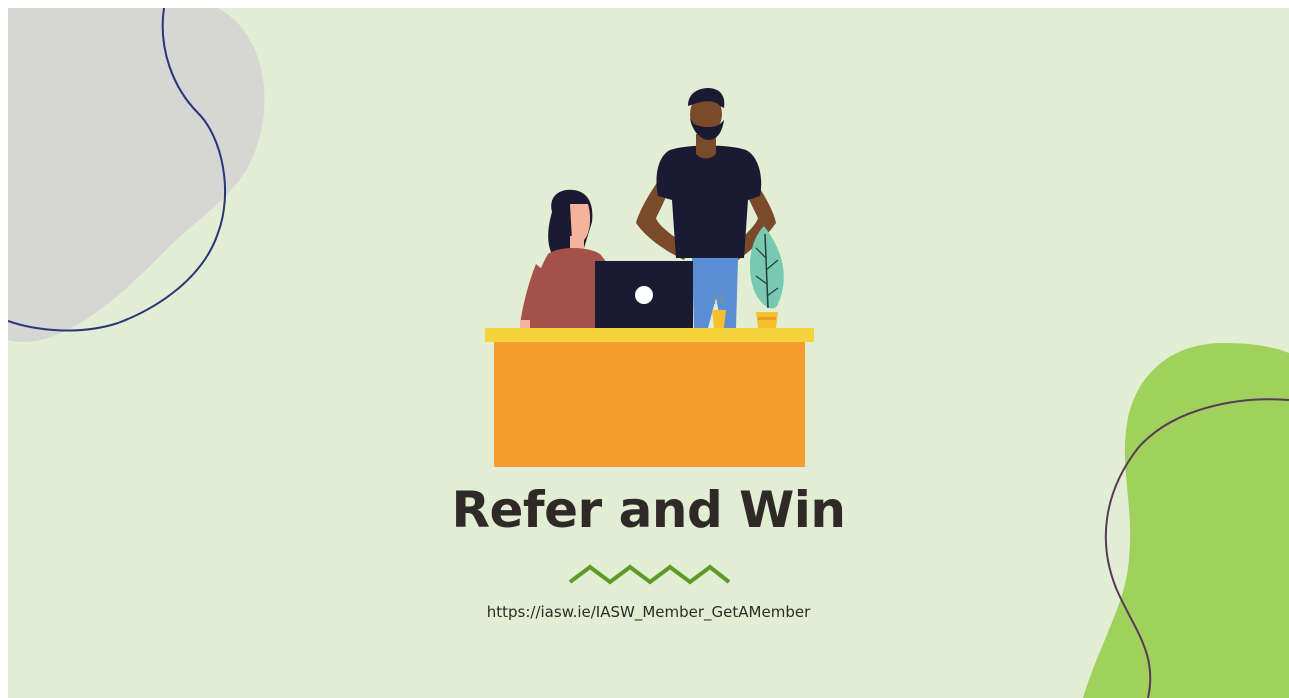  I want to click on office-illustration, so click(649, 277).